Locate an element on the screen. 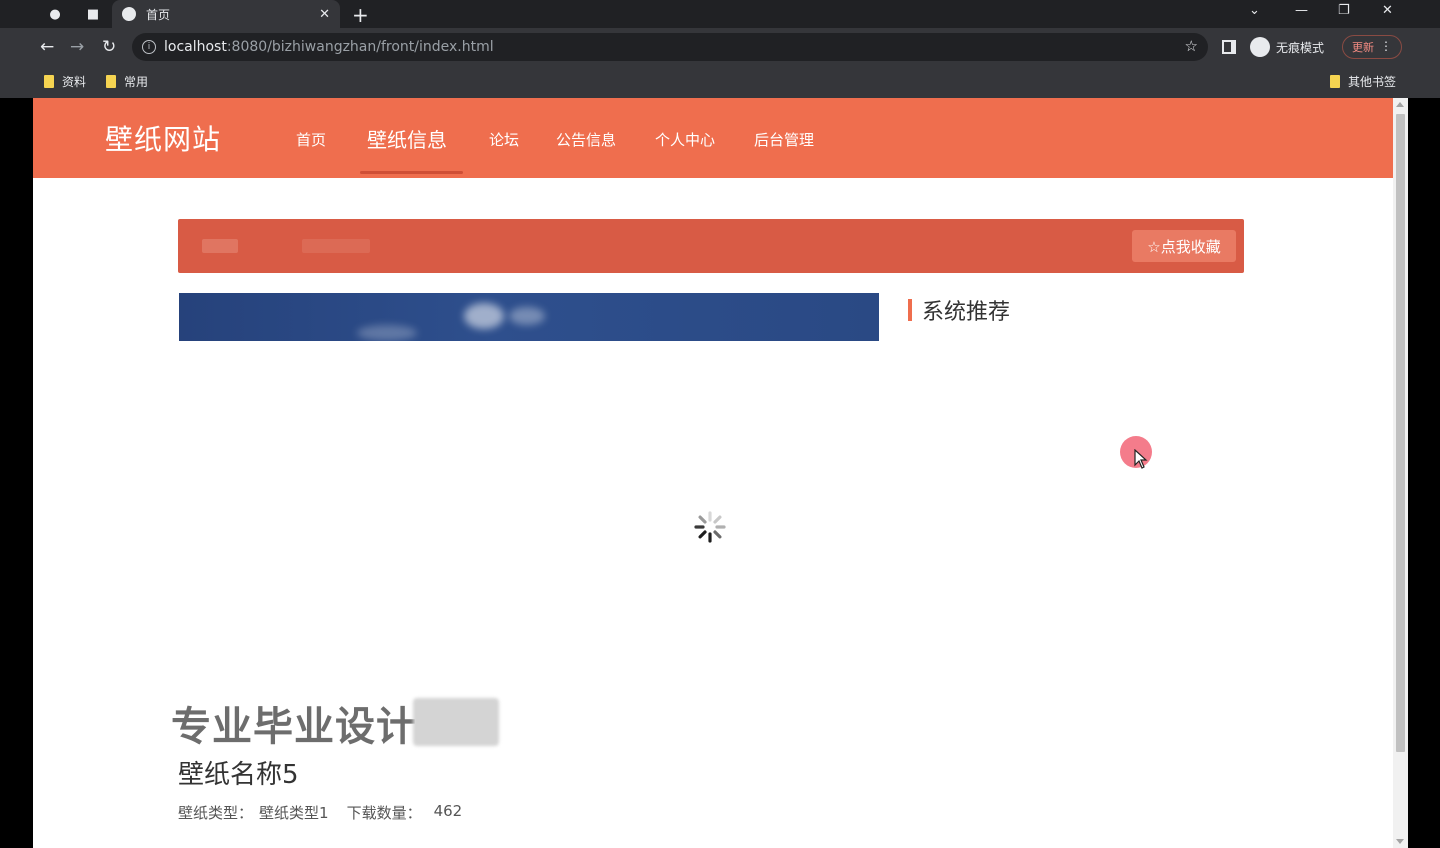 This screenshot has width=1440, height=848. breadcrumb-bar: ☆点我收藏 is located at coordinates (711, 246).